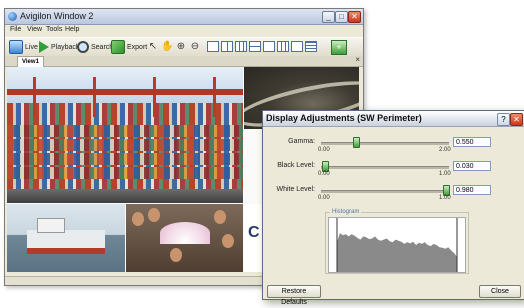 This screenshot has height=308, width=524. I want to click on black-level-value-input: 0.030, so click(472, 166).